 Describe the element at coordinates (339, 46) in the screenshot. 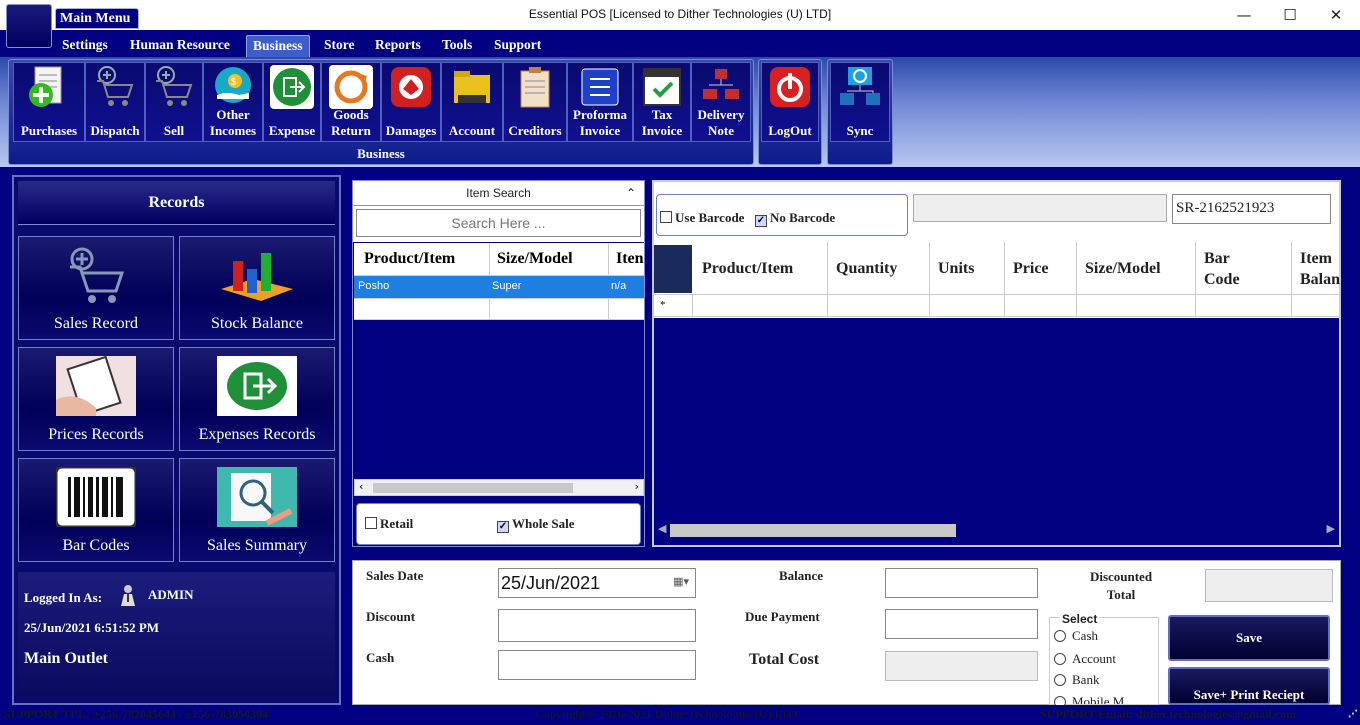

I see `menu-store: Store` at that location.